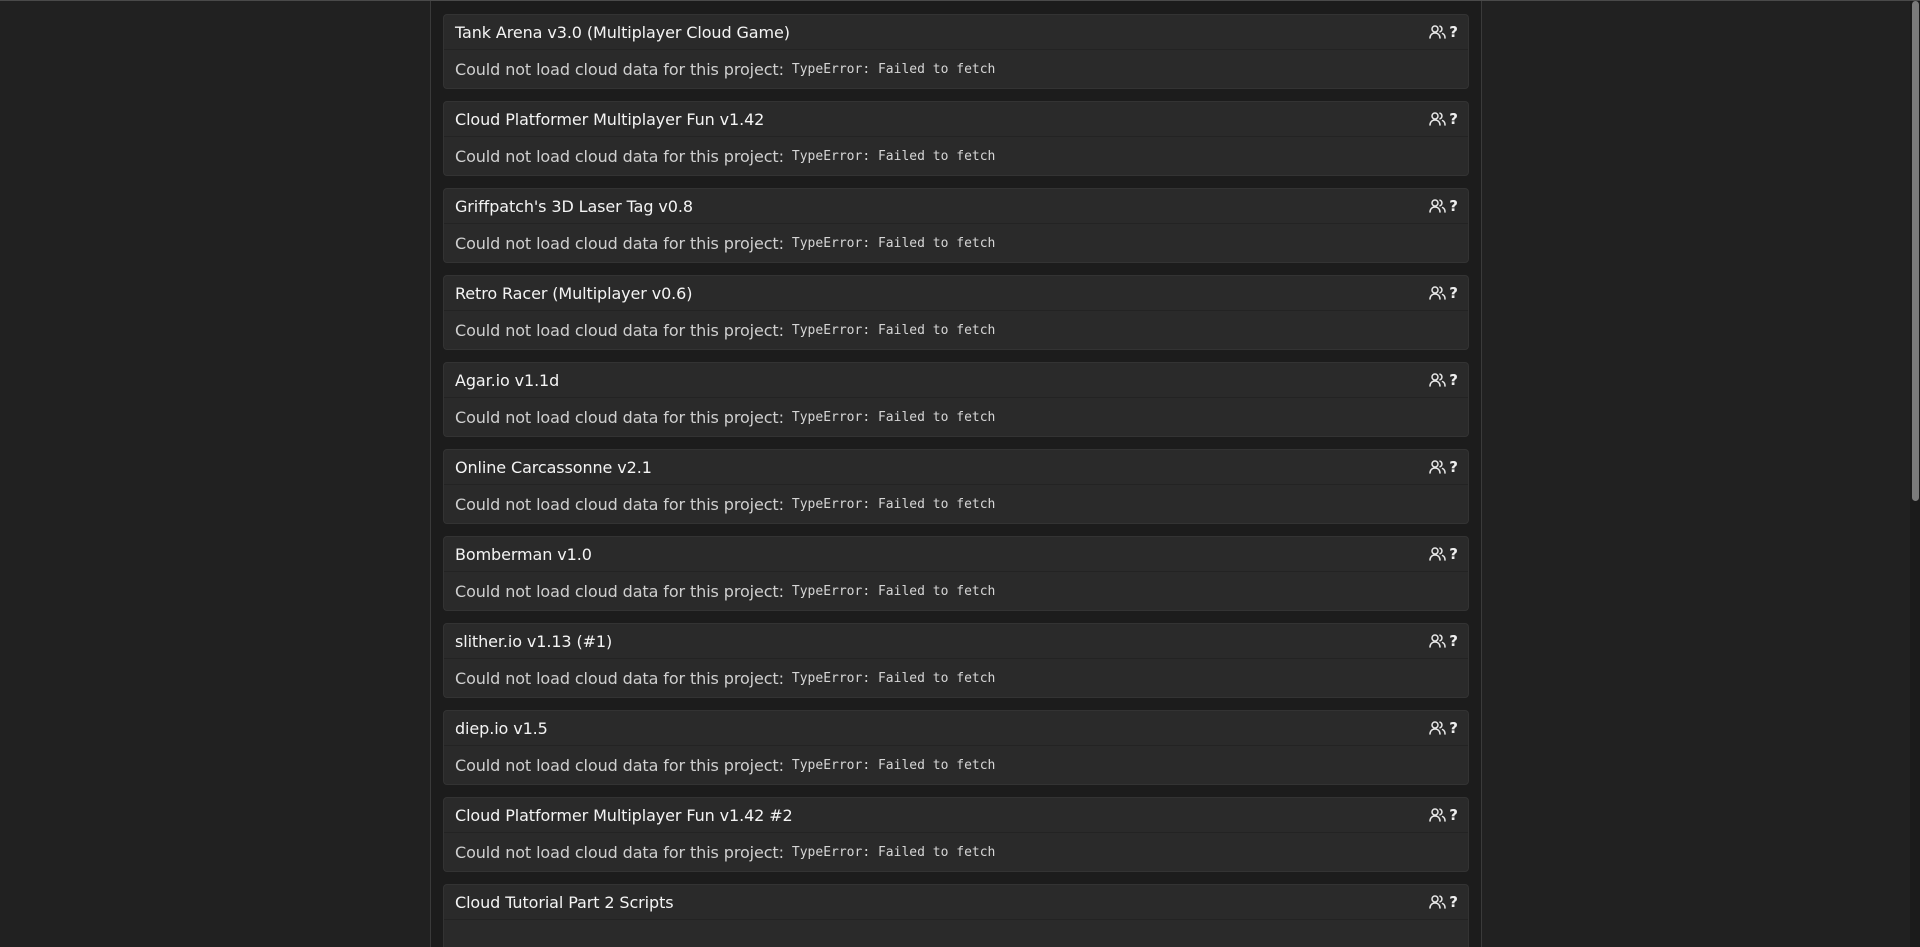 Image resolution: width=1920 pixels, height=947 pixels. Describe the element at coordinates (956, 206) in the screenshot. I see `project-card-header: Griffpatch's 3D Laser Tag v0.8 ?` at that location.